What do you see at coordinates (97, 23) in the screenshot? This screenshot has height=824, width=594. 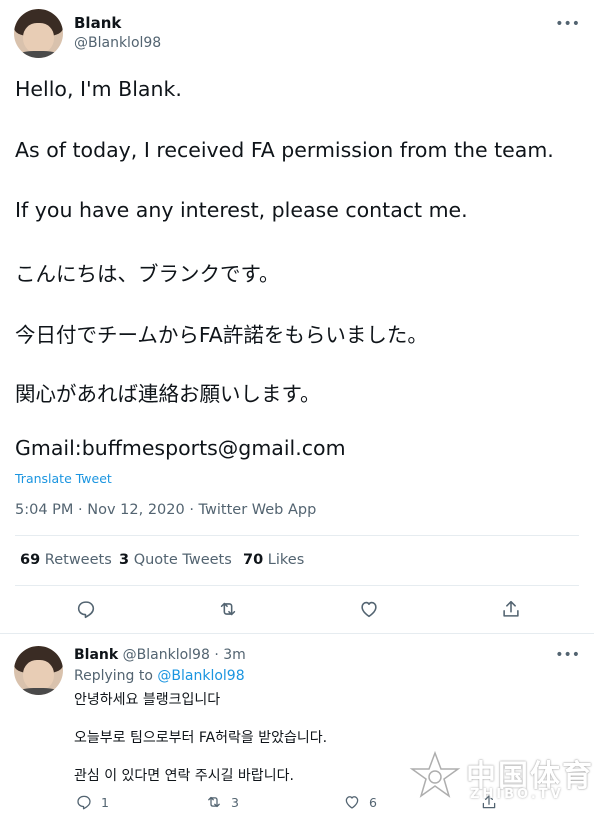 I see `author-name: Blank` at bounding box center [97, 23].